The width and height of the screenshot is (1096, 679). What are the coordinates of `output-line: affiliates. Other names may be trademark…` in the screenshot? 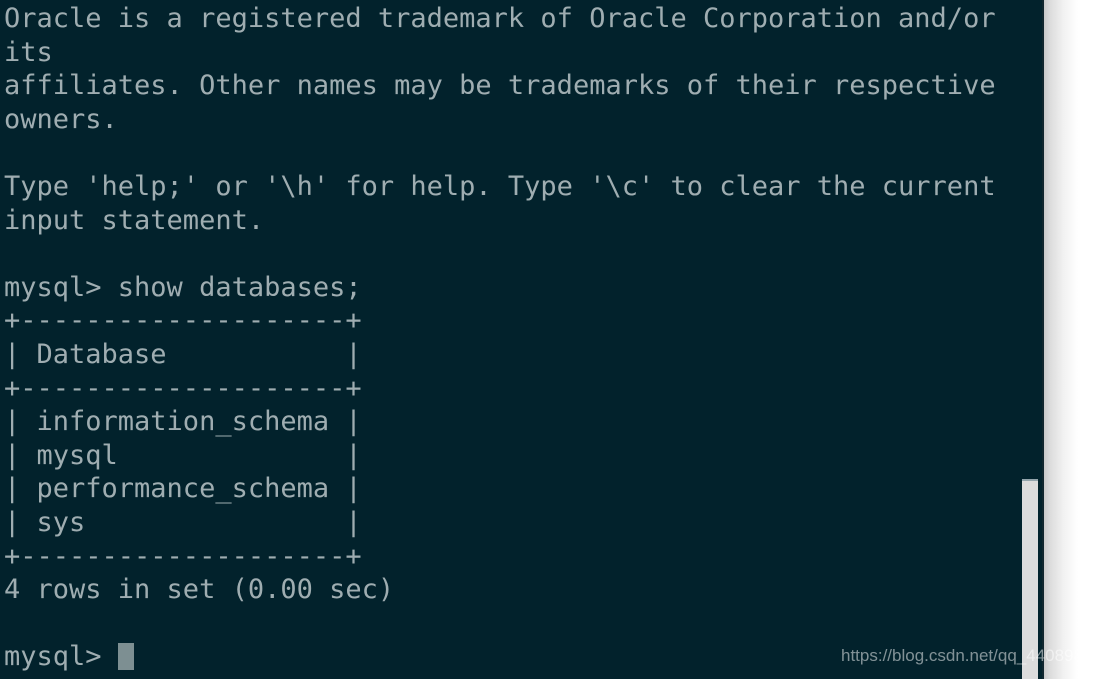 It's located at (500, 86).